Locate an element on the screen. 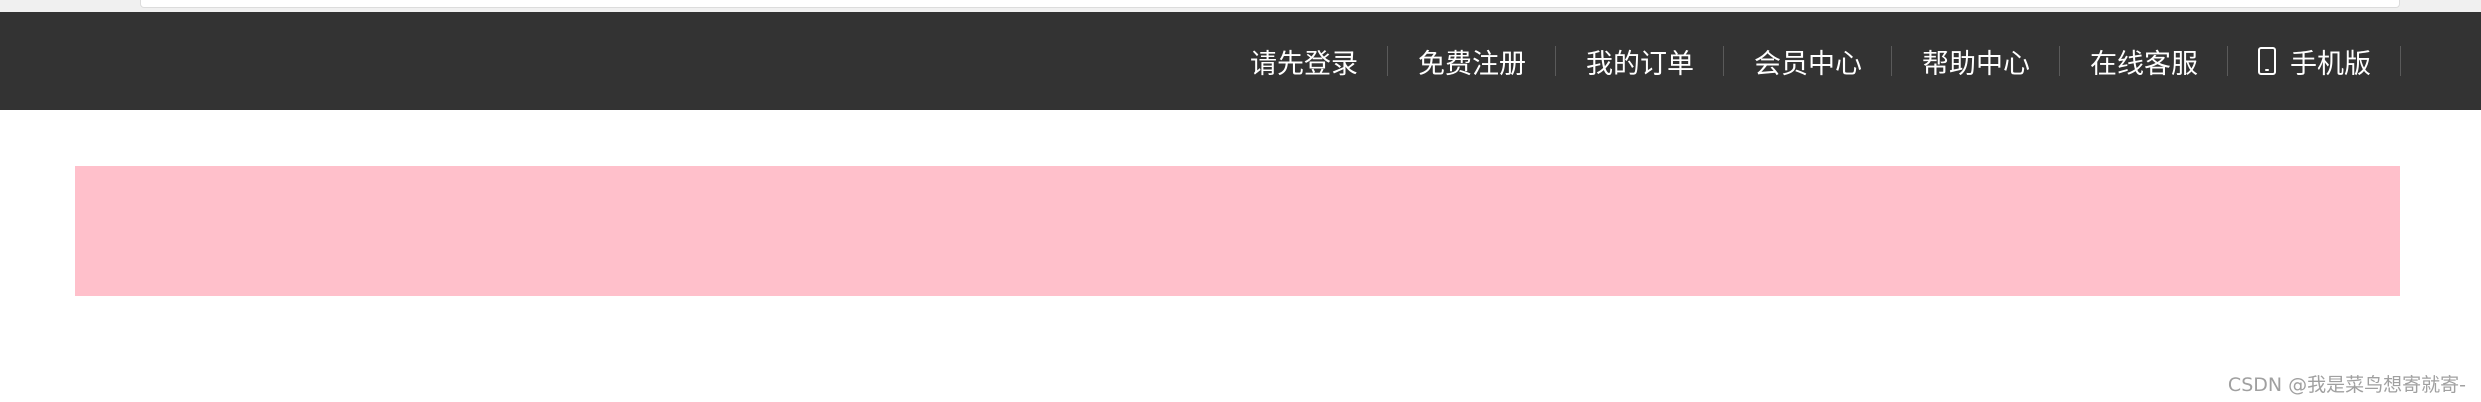 Image resolution: width=2481 pixels, height=402 pixels. nav-item-label: 在线客服 is located at coordinates (2144, 64).